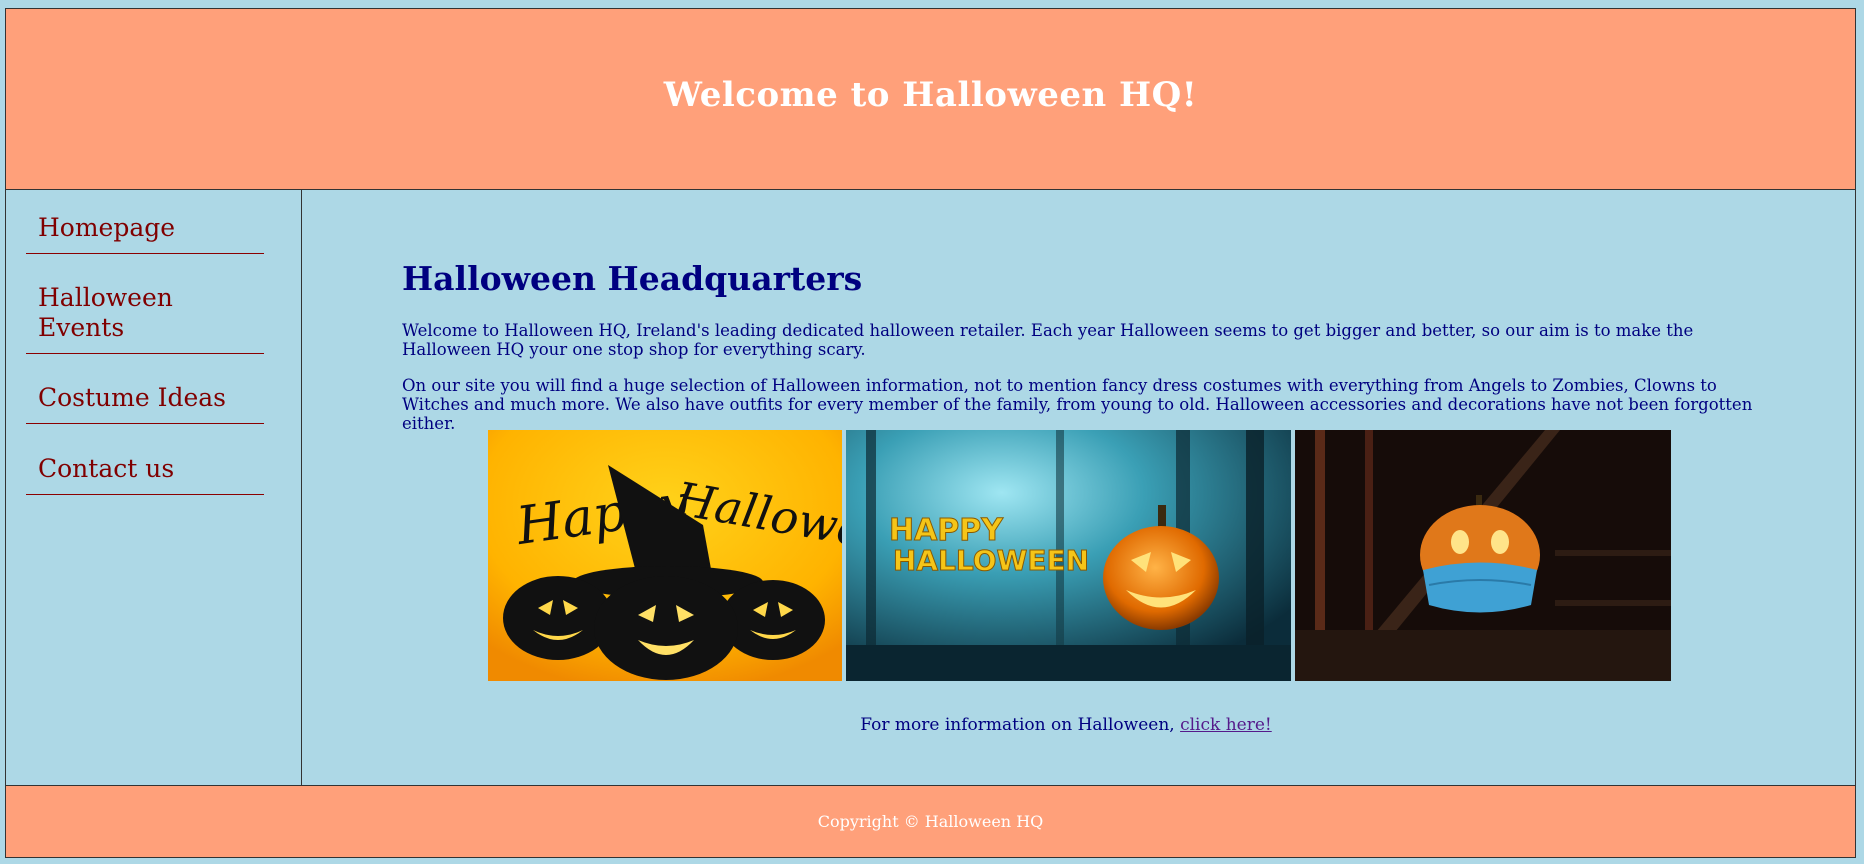 This screenshot has width=1864, height=864. What do you see at coordinates (1226, 725) in the screenshot?
I see `click-here-link: click here!` at bounding box center [1226, 725].